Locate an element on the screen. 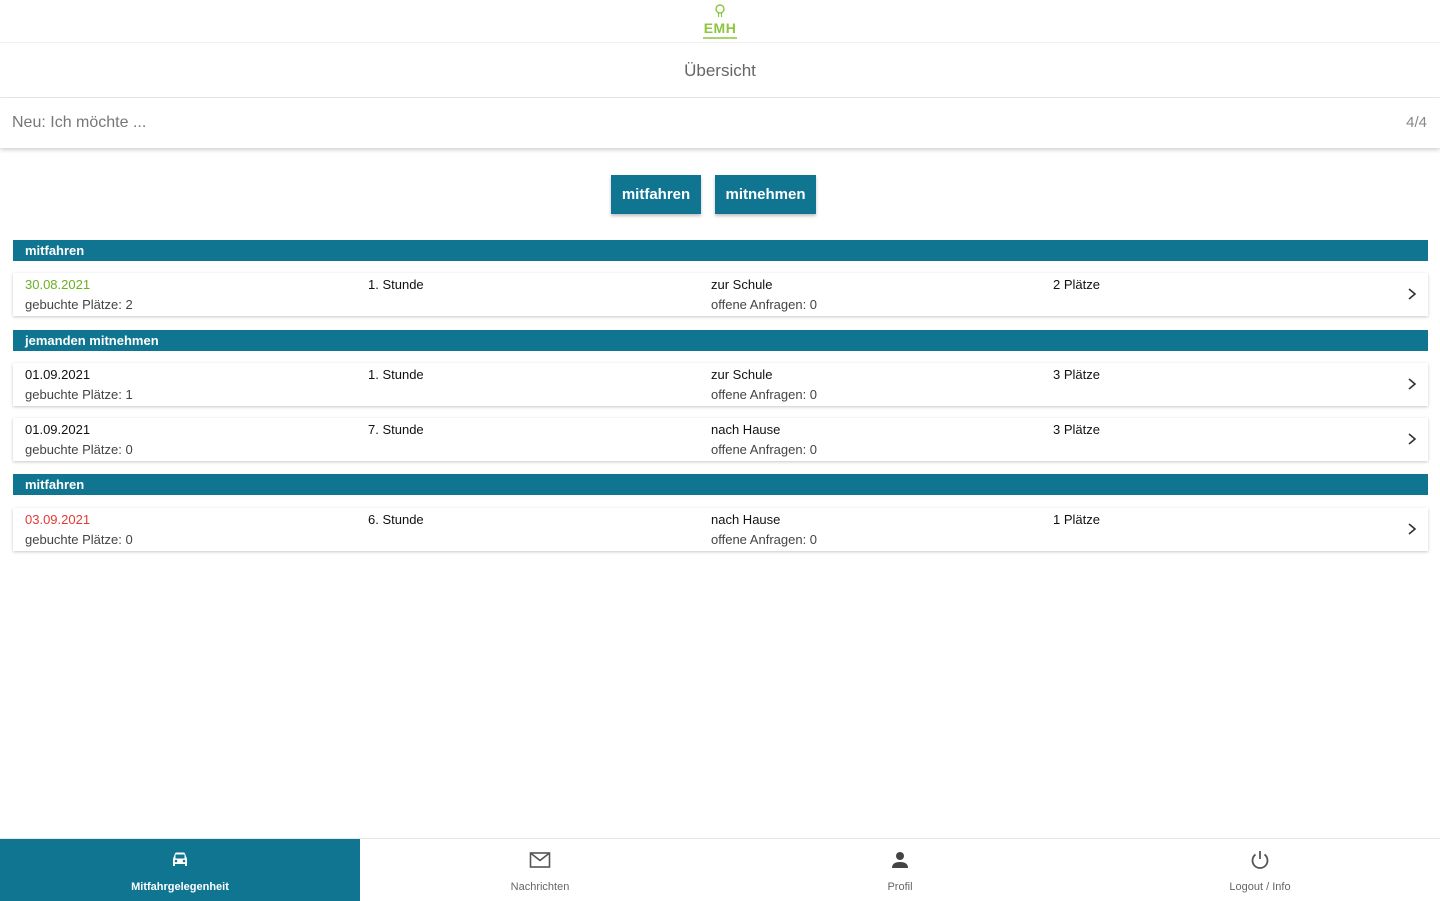 The height and width of the screenshot is (901, 1440). search-bar: 4/4 is located at coordinates (720, 123).